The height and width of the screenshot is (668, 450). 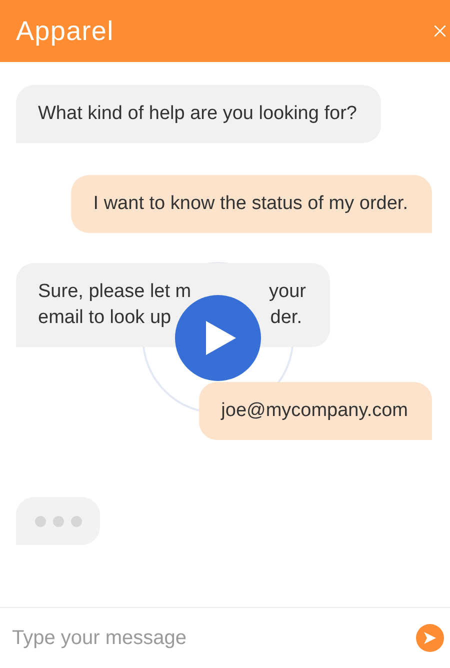 What do you see at coordinates (197, 114) in the screenshot?
I see `message-text: What kind of help are you looking for?` at bounding box center [197, 114].